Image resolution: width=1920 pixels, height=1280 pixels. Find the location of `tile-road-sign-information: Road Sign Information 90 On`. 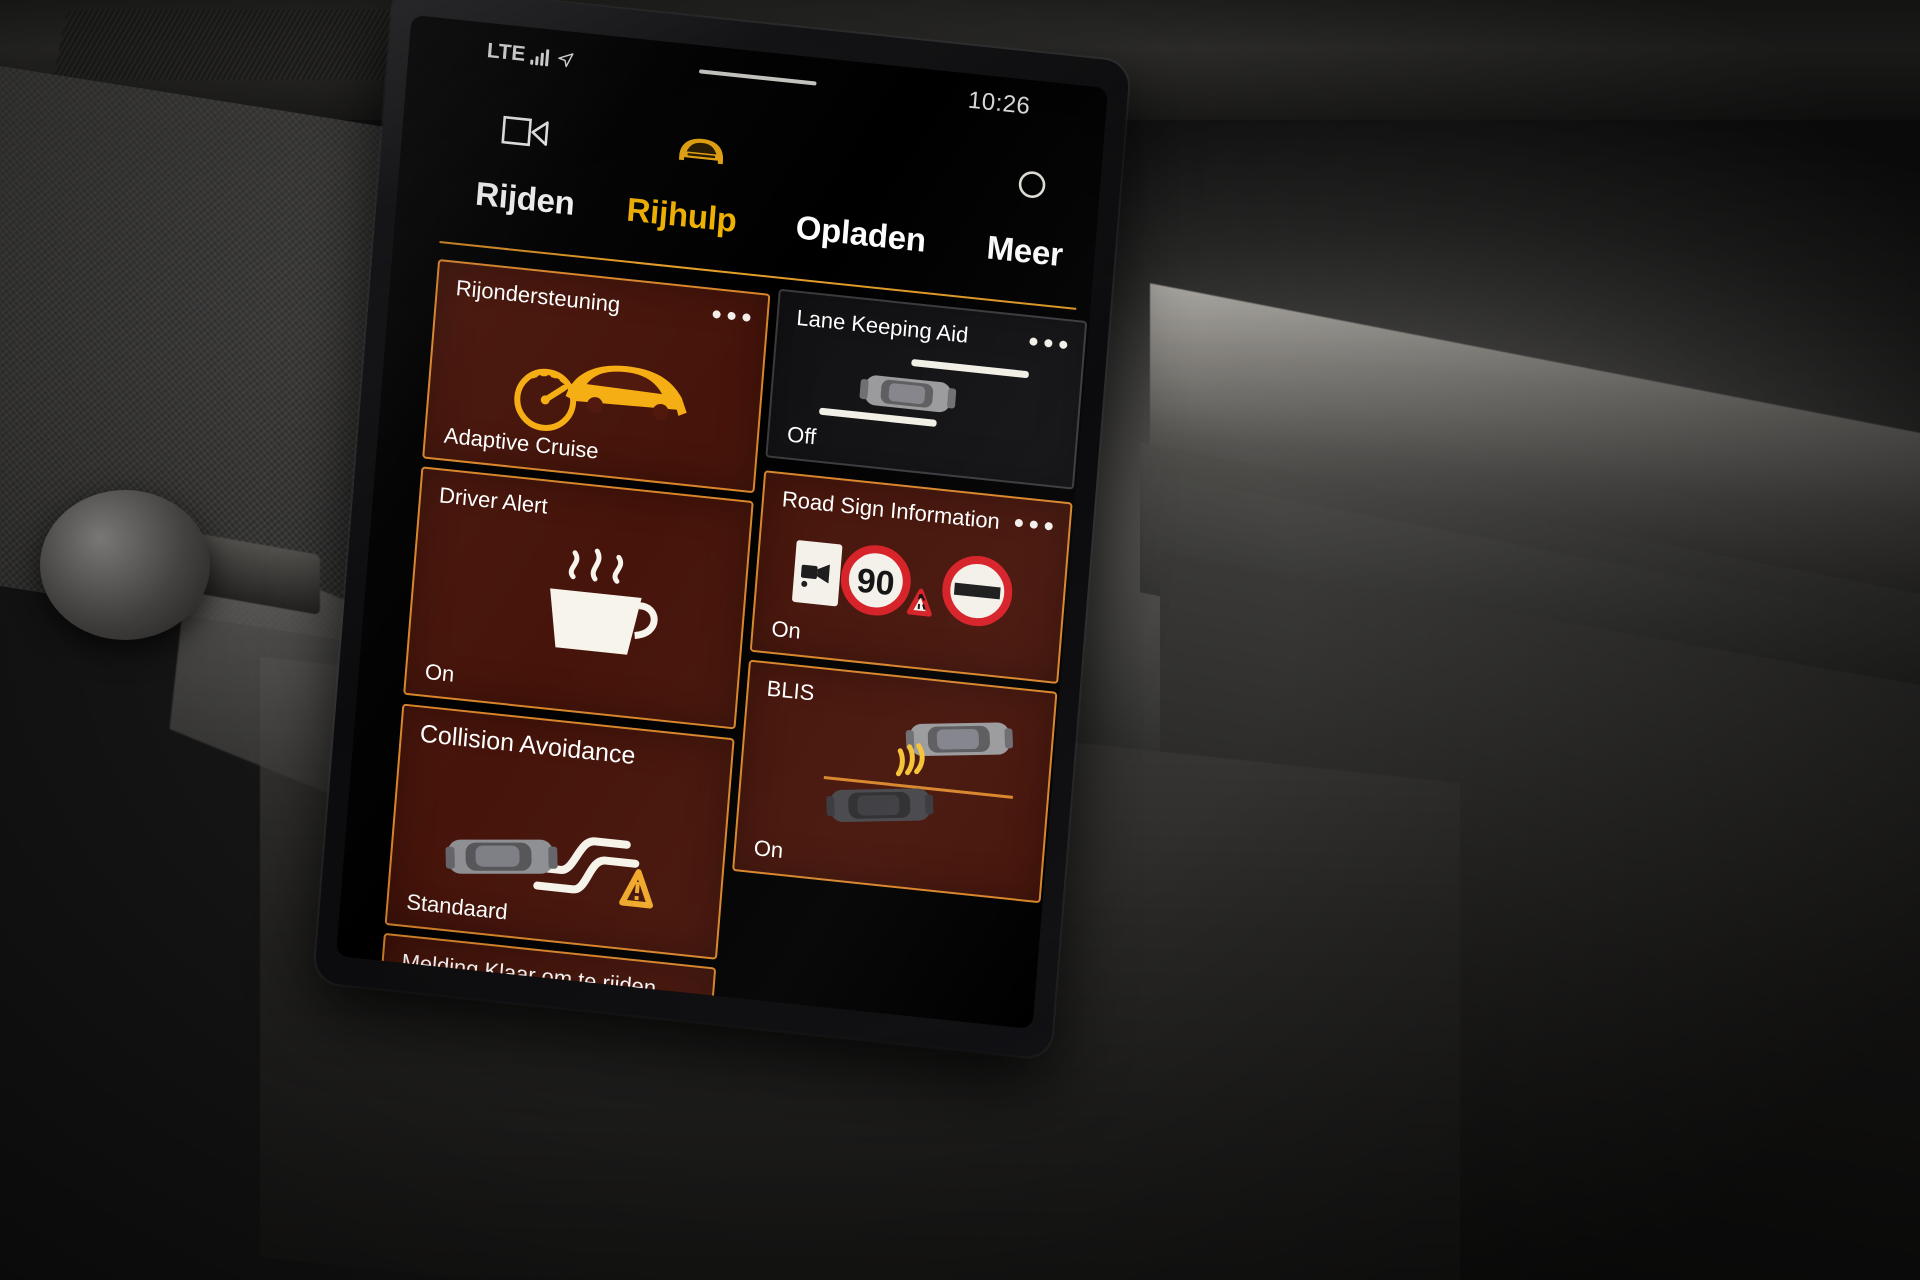

tile-road-sign-information: Road Sign Information 90 On is located at coordinates (911, 577).